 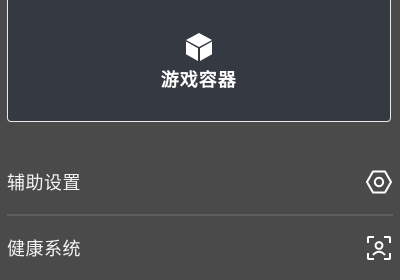 What do you see at coordinates (379, 248) in the screenshot?
I see `face-scan-icon` at bounding box center [379, 248].